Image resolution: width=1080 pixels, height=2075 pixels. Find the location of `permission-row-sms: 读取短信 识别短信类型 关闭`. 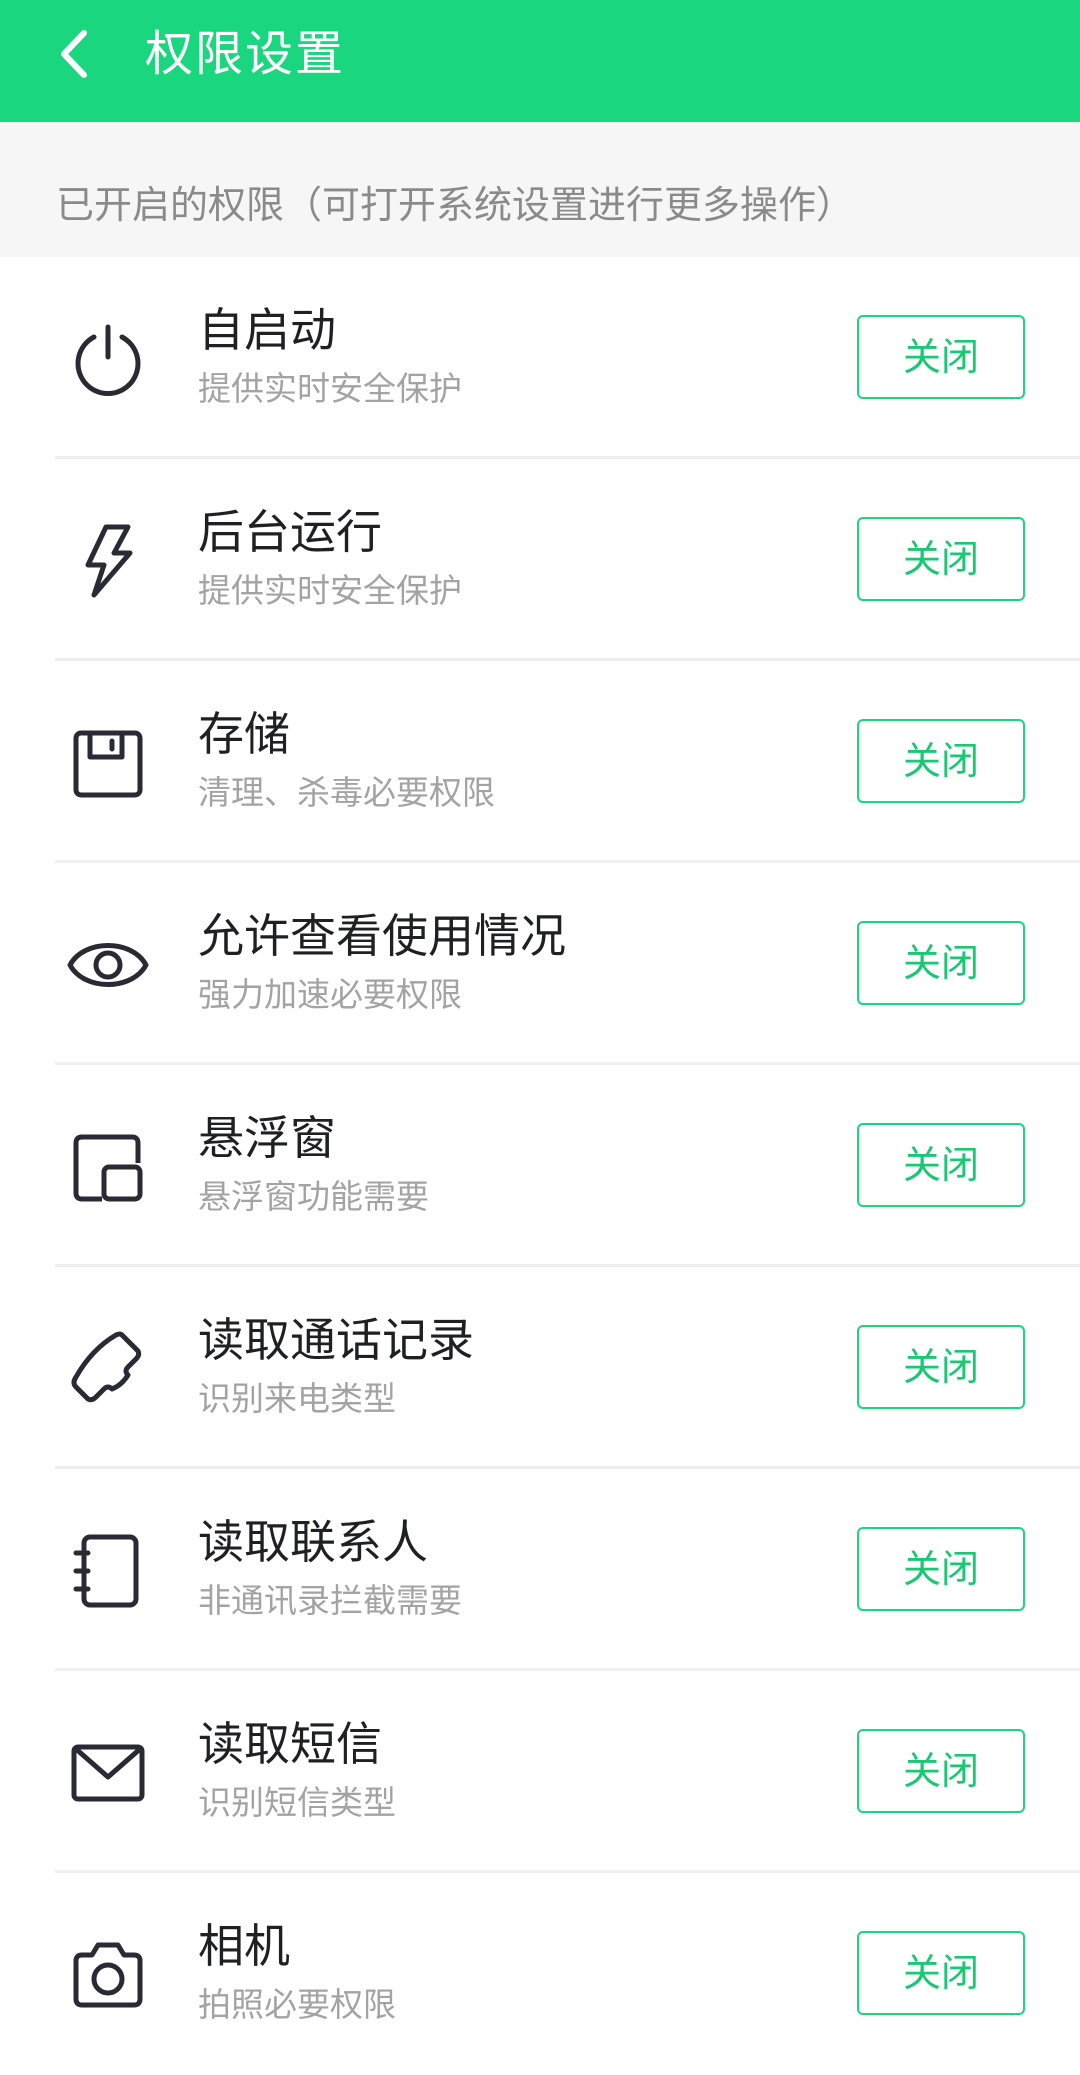

permission-row-sms: 读取短信 识别短信类型 关闭 is located at coordinates (540, 1772).